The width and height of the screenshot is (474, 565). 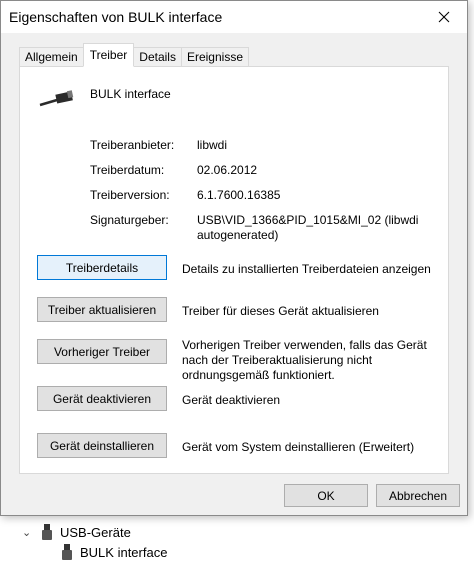 I want to click on tab-details: Details, so click(x=157, y=57).